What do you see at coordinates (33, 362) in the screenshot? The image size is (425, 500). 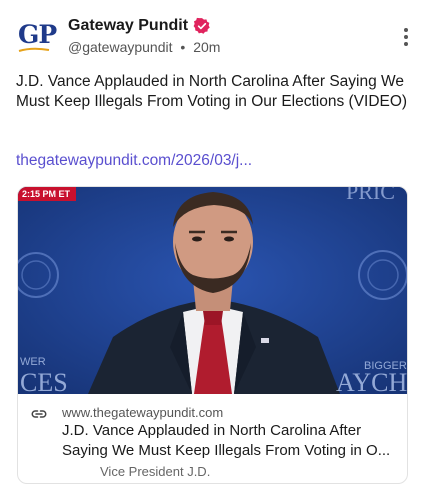 I see `backdrop-text-left: WER` at bounding box center [33, 362].